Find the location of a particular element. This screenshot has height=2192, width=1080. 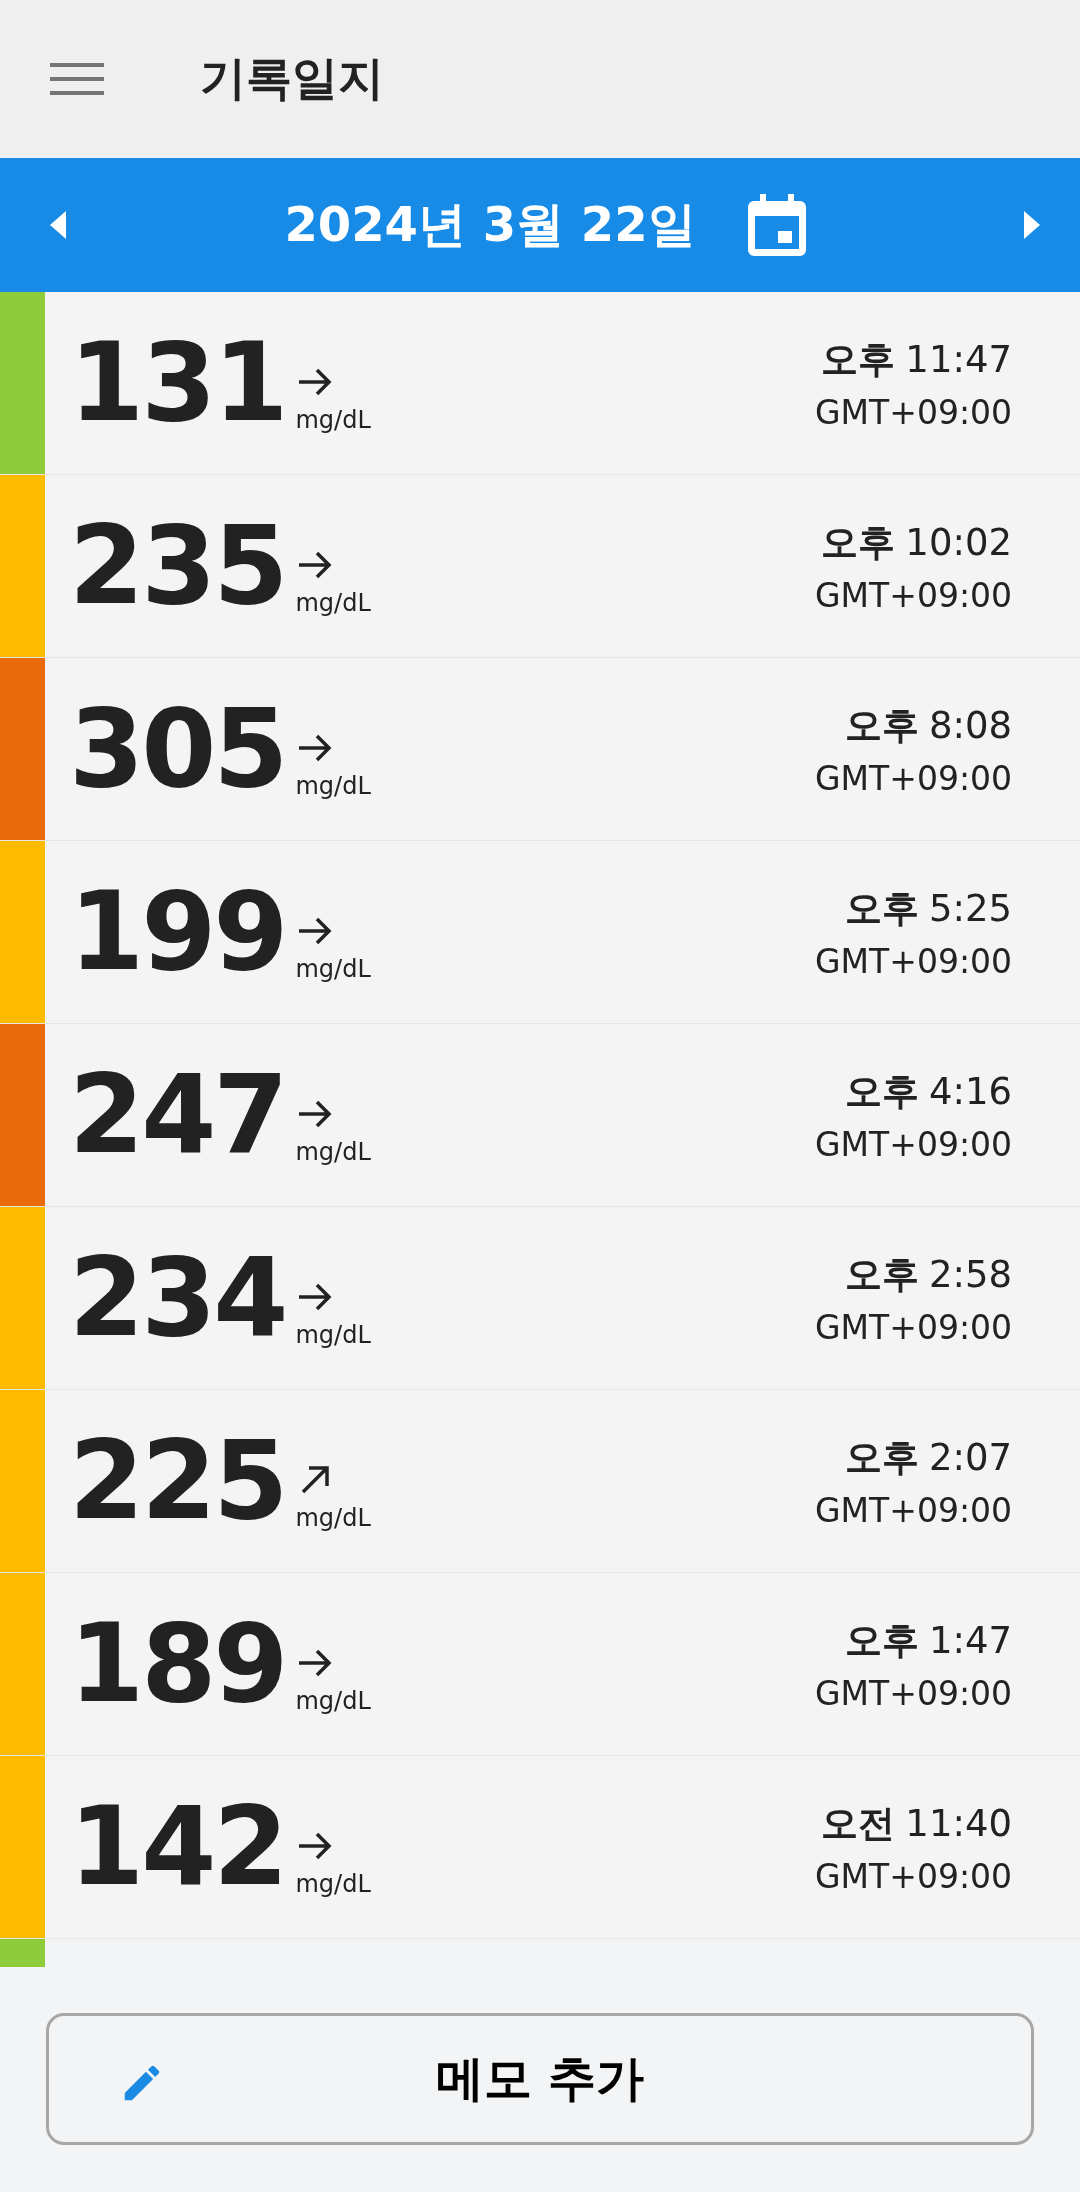

glucose-value: 225 is located at coordinates (177, 1481).